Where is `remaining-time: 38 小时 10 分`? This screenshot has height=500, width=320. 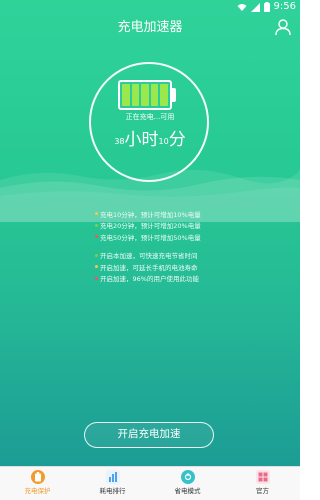 remaining-time: 38 小时 10 分 is located at coordinates (150, 140).